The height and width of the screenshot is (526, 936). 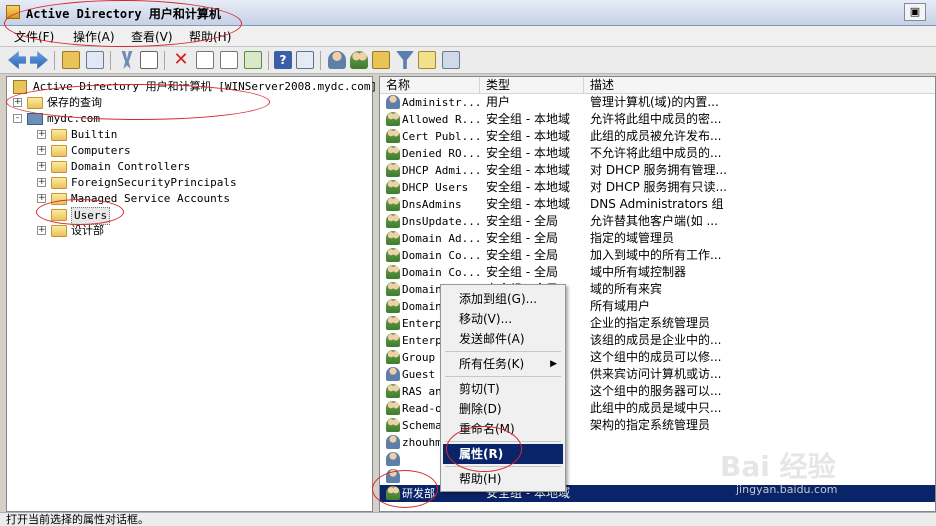 I want to click on context-menu-item: 发送邮件(A), so click(x=503, y=339).